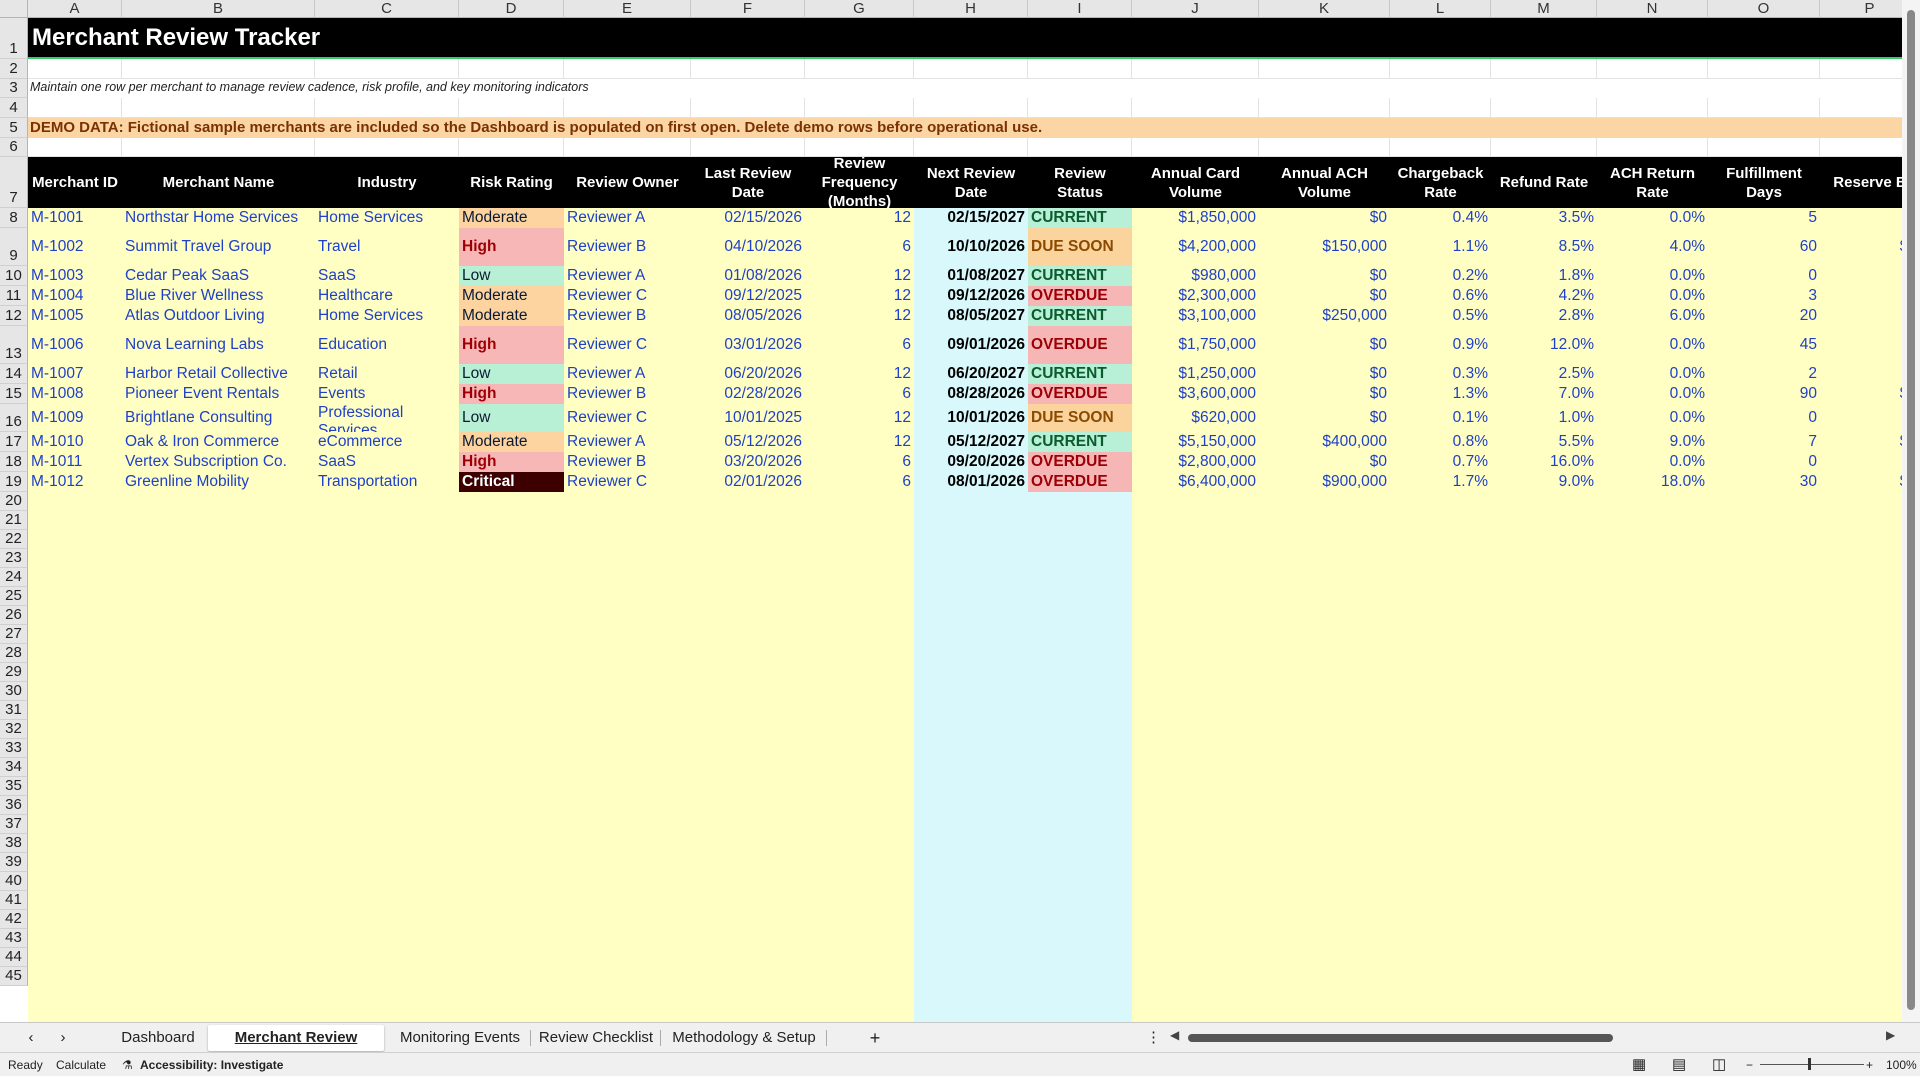 This screenshot has height=1077, width=1920. What do you see at coordinates (1544, 9) in the screenshot?
I see `column-header-m: M` at bounding box center [1544, 9].